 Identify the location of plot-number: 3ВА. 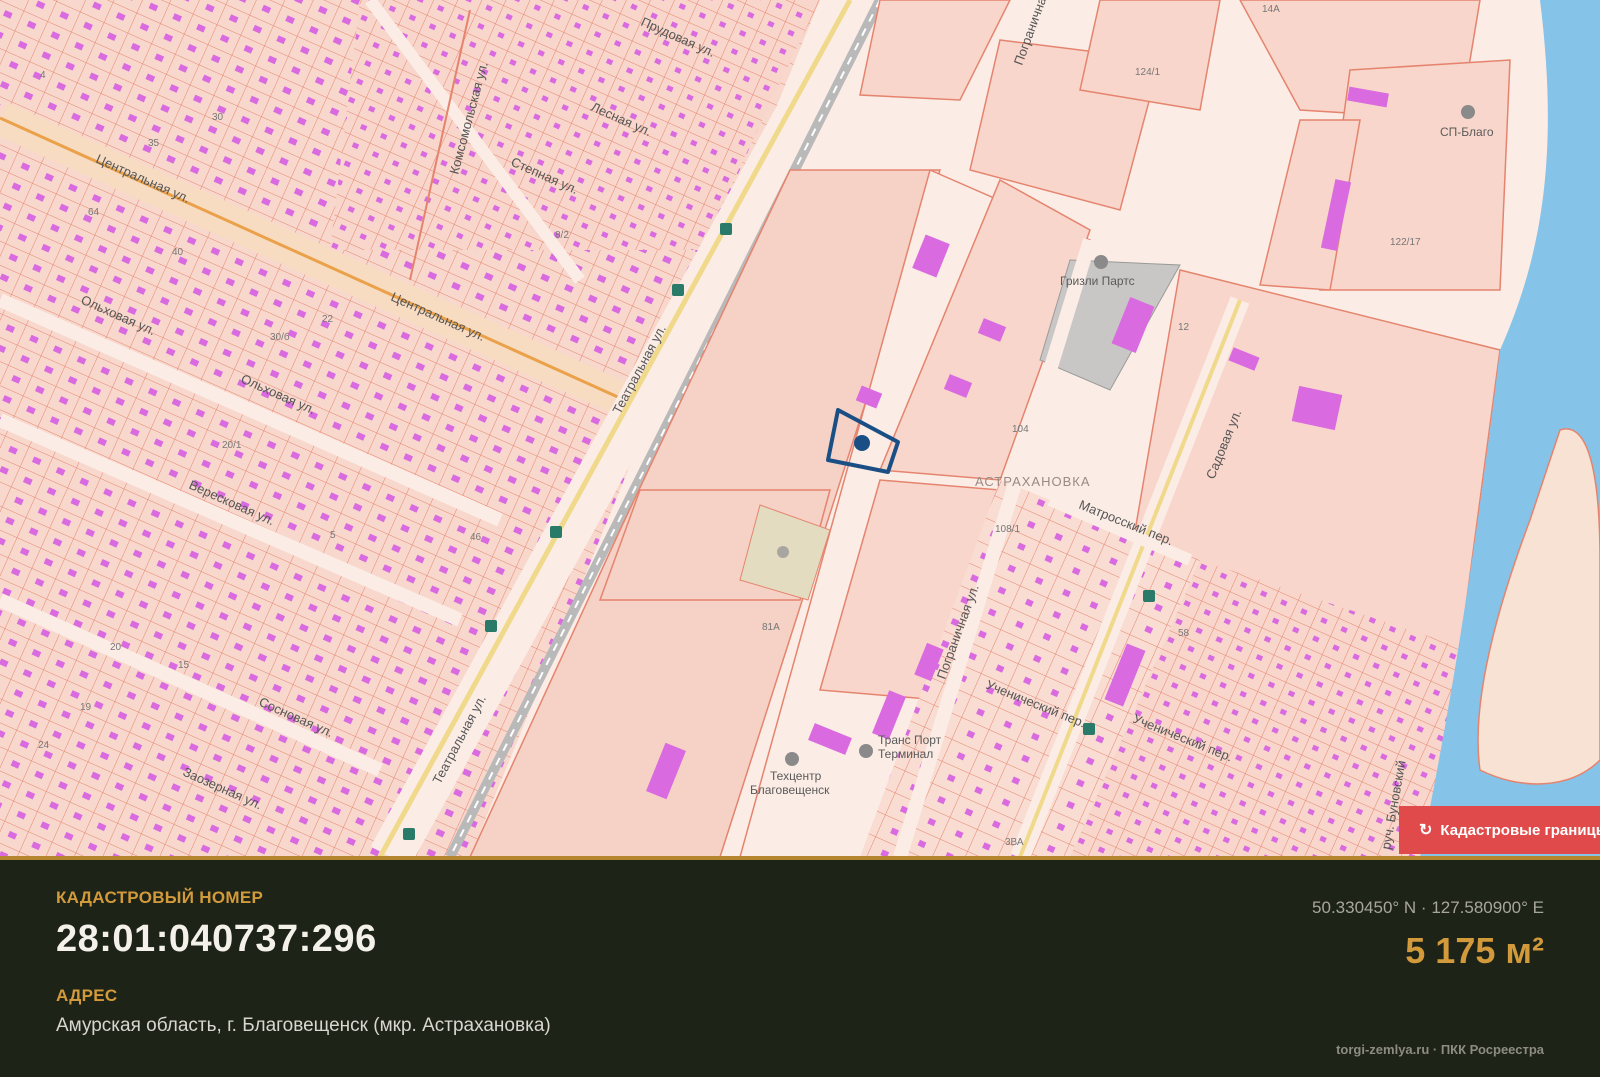
(1014, 842).